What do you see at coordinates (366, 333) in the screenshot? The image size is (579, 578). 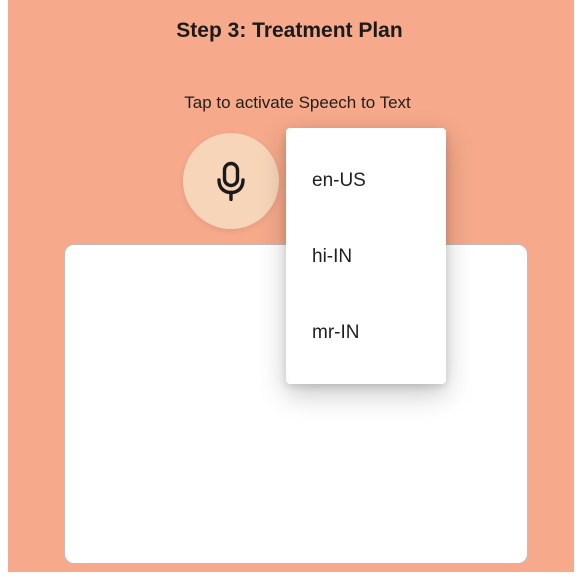 I see `language-option-mr-in: mr-IN` at bounding box center [366, 333].